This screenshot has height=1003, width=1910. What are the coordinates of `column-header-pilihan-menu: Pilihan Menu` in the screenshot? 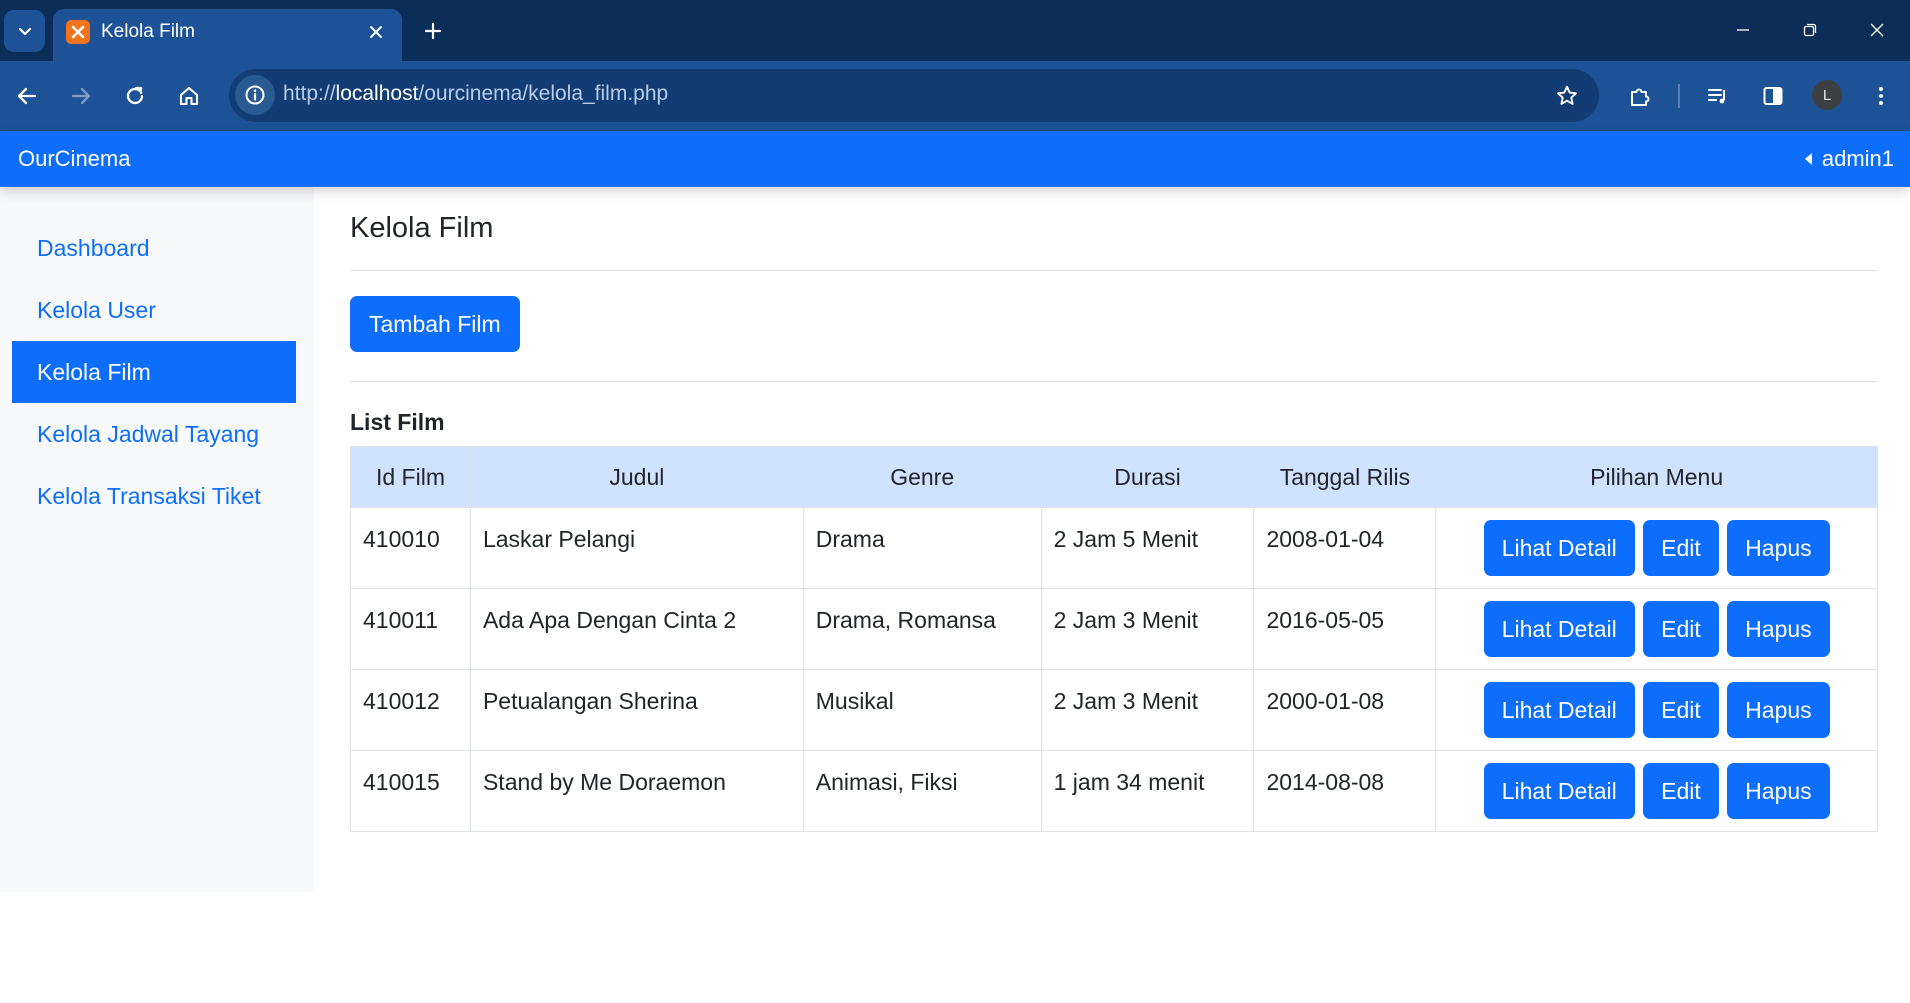 It's located at (1656, 477).